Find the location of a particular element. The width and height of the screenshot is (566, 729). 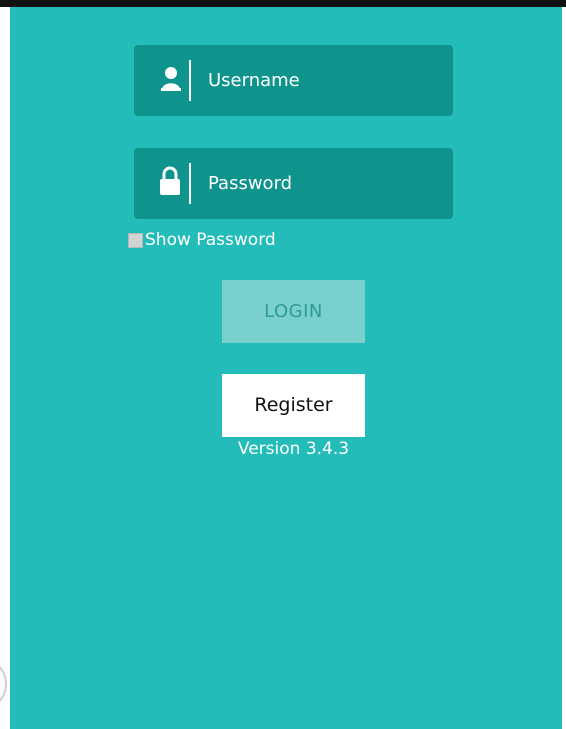

password-input: Password is located at coordinates (250, 183).